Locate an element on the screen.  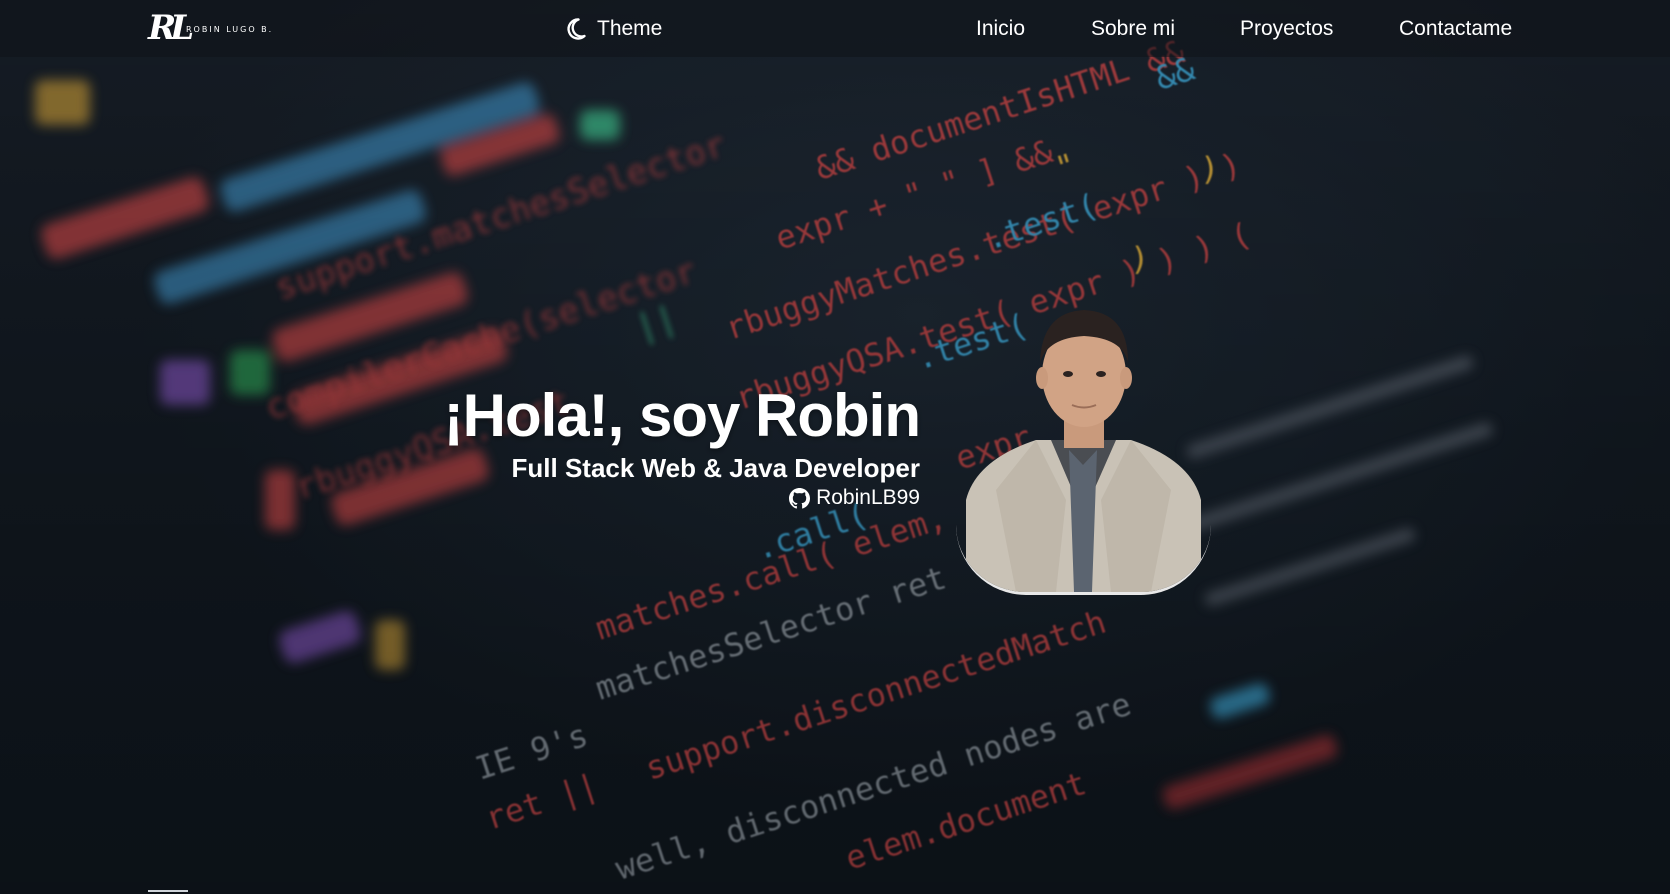
hero-title: ¡Hola!, soy Robin is located at coordinates (682, 415).